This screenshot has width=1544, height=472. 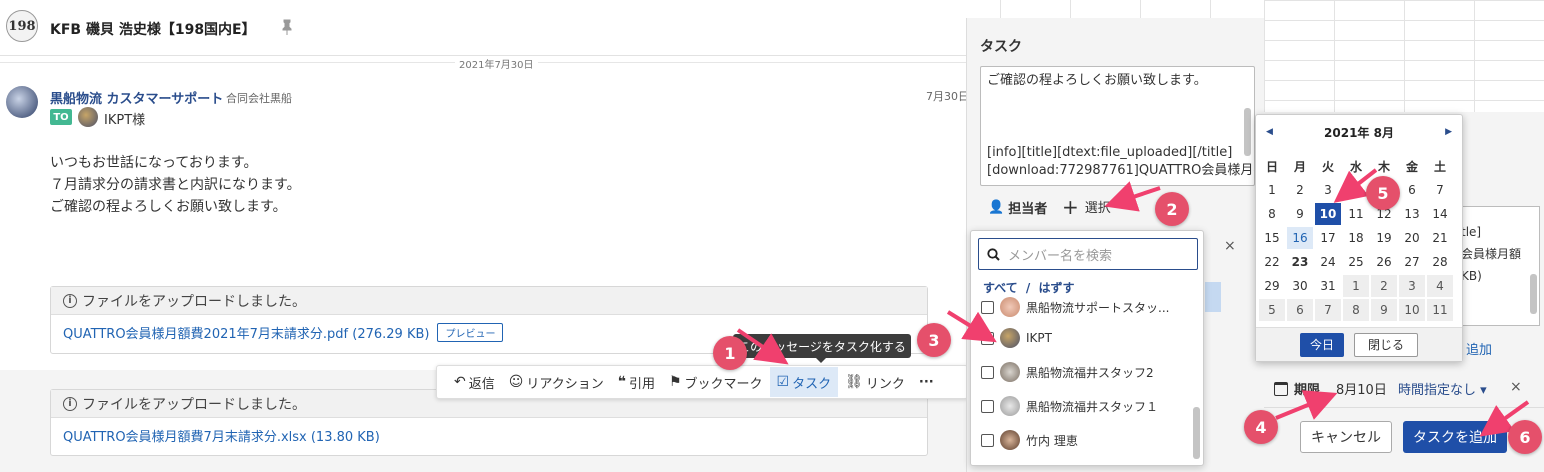 What do you see at coordinates (1092, 406) in the screenshot?
I see `member-name: 黒船物流福井スタッフ１` at bounding box center [1092, 406].